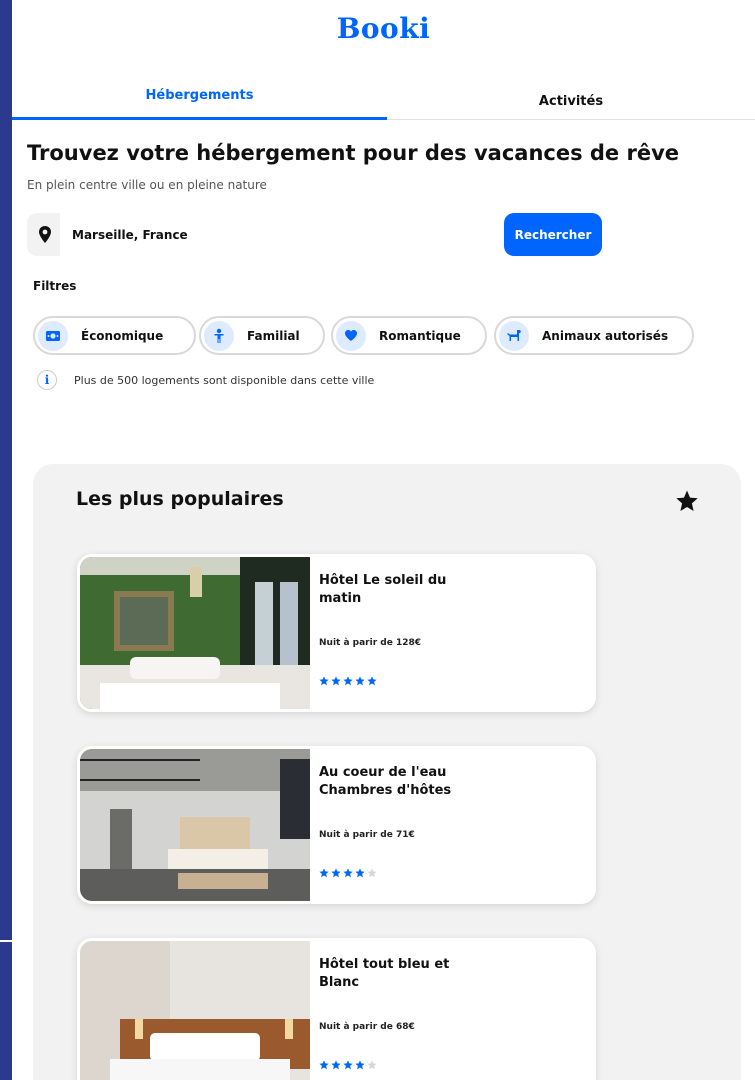 This screenshot has height=1080, width=755. Describe the element at coordinates (367, 835) in the screenshot. I see `hotel-price: Nuit à parir de 71€` at that location.